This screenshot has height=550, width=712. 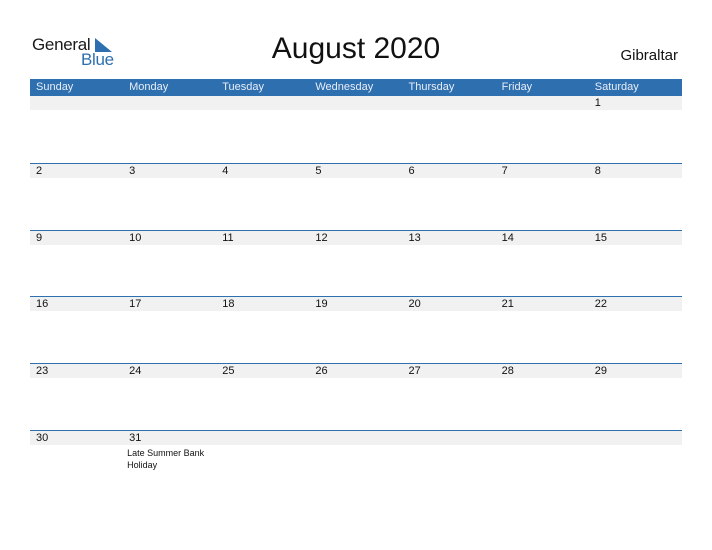 What do you see at coordinates (414, 304) in the screenshot?
I see `day-number: 20` at bounding box center [414, 304].